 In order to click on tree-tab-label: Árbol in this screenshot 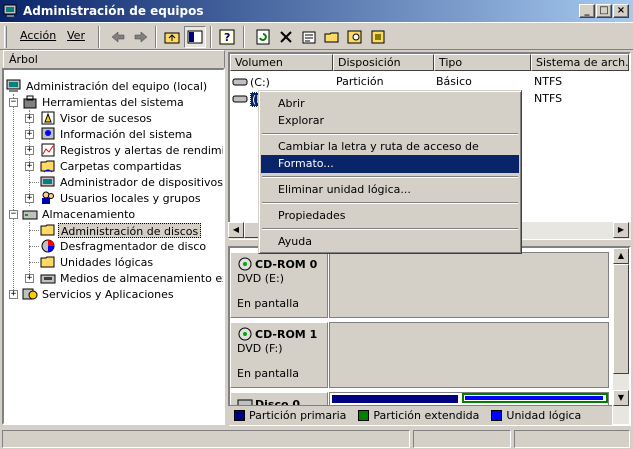, I will do `click(23, 59)`.